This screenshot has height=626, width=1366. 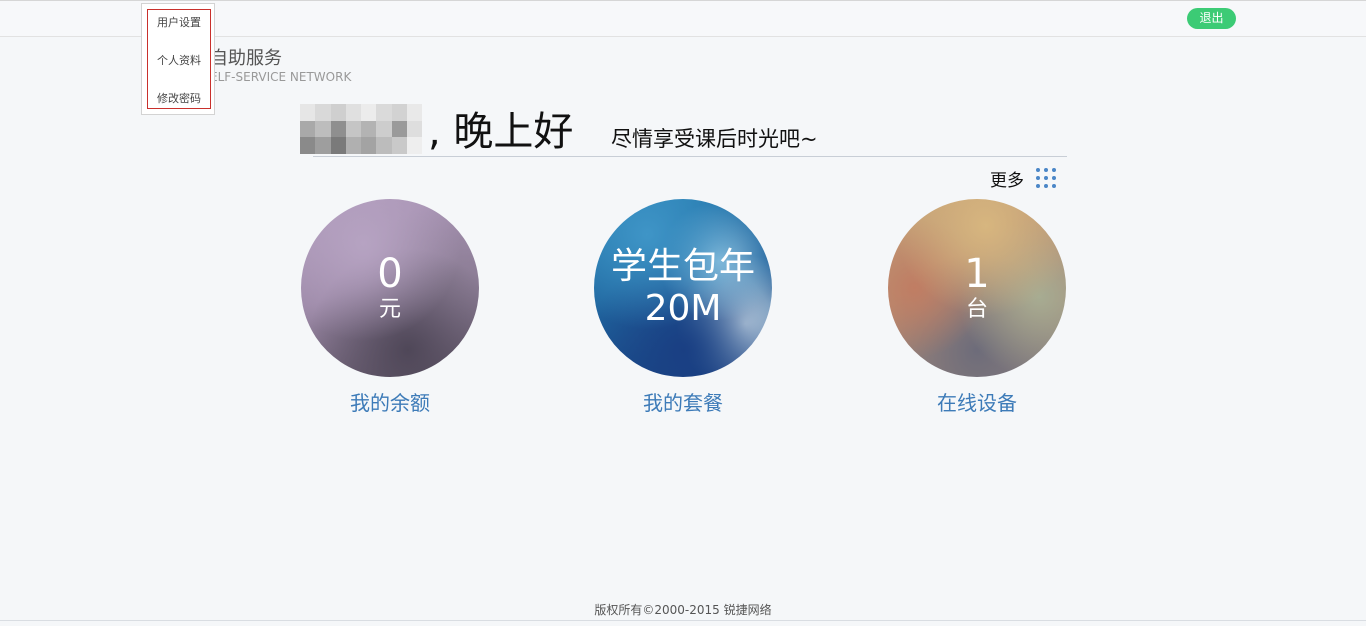 What do you see at coordinates (390, 274) in the screenshot?
I see `balance-value: 0` at bounding box center [390, 274].